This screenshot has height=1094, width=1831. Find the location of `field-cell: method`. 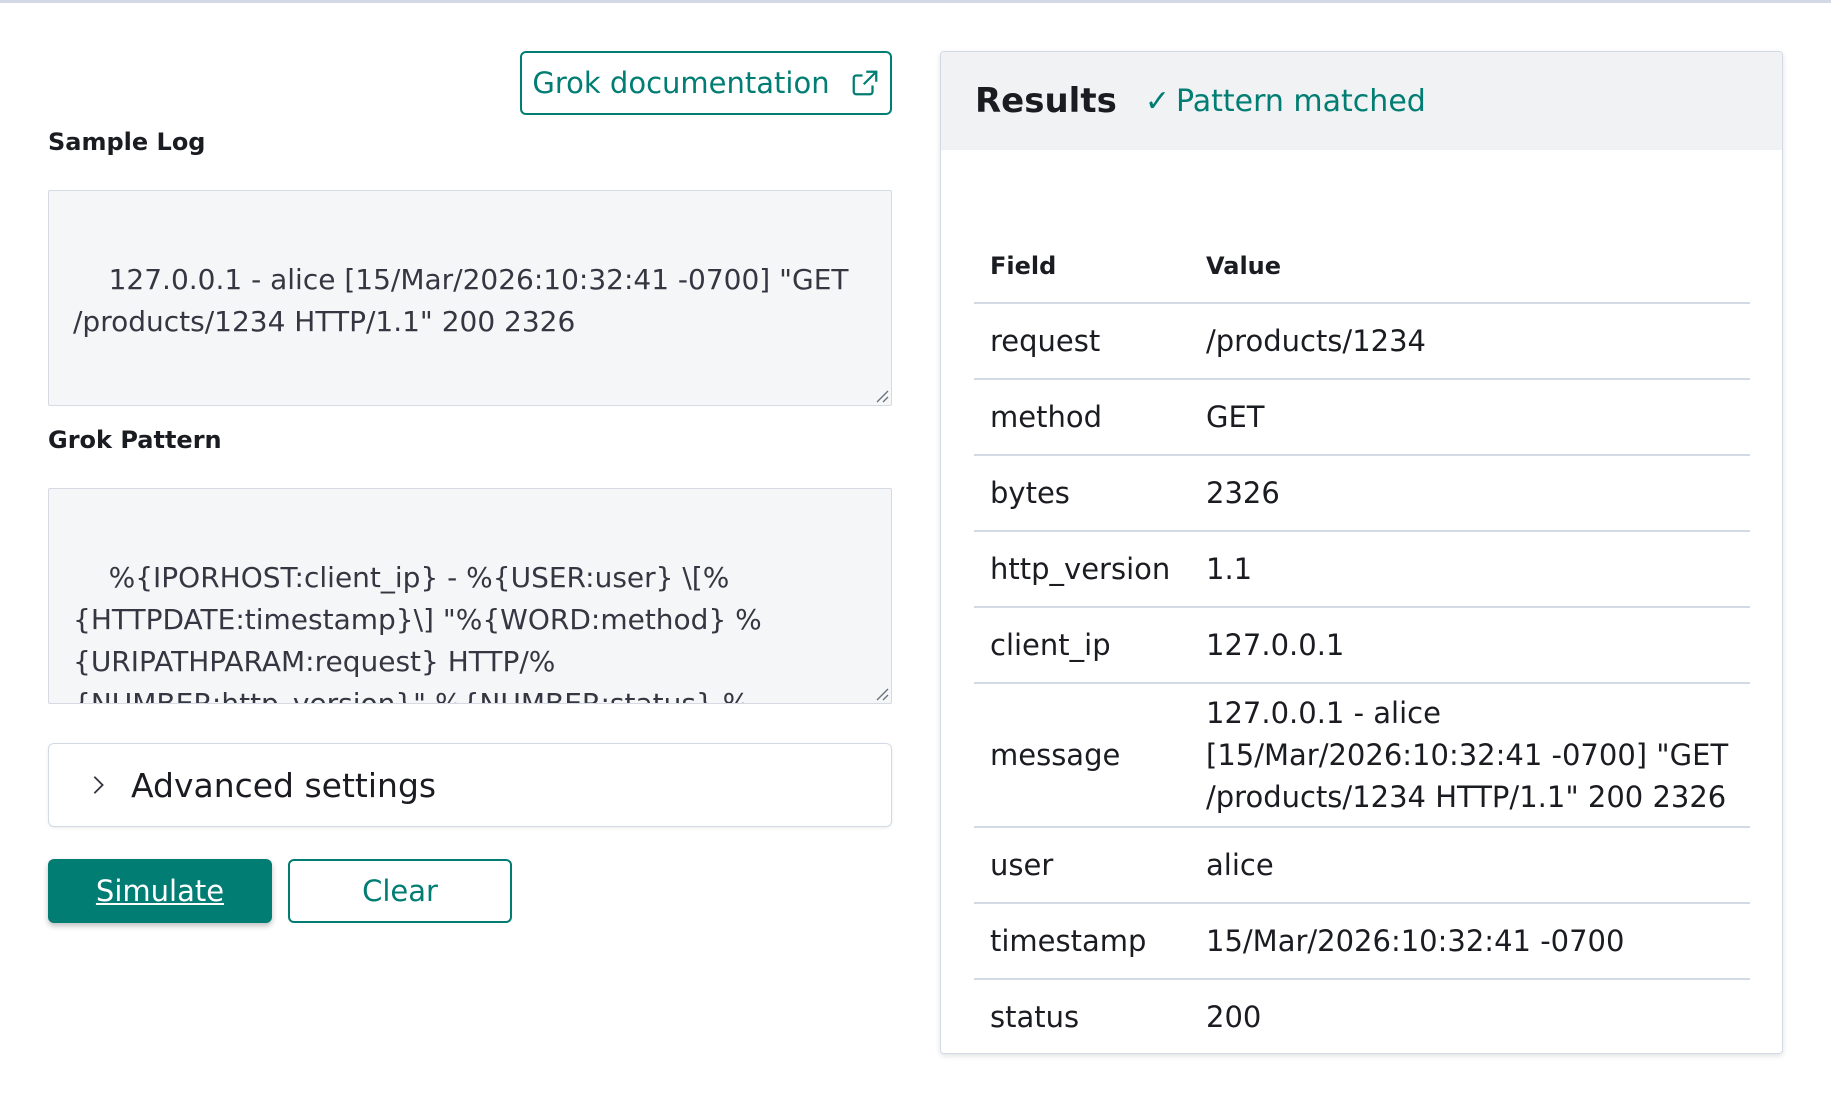

field-cell: method is located at coordinates (1046, 417).